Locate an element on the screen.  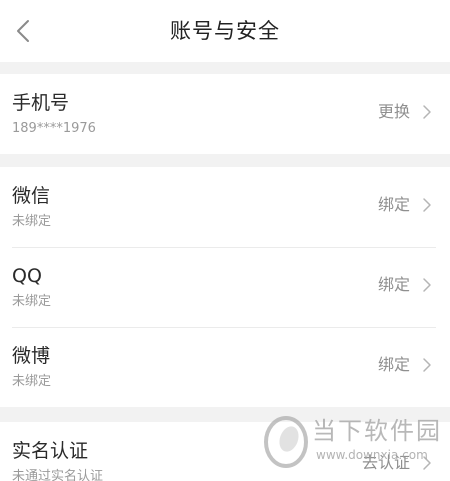
header-bar: 账号与安全 is located at coordinates (225, 31).